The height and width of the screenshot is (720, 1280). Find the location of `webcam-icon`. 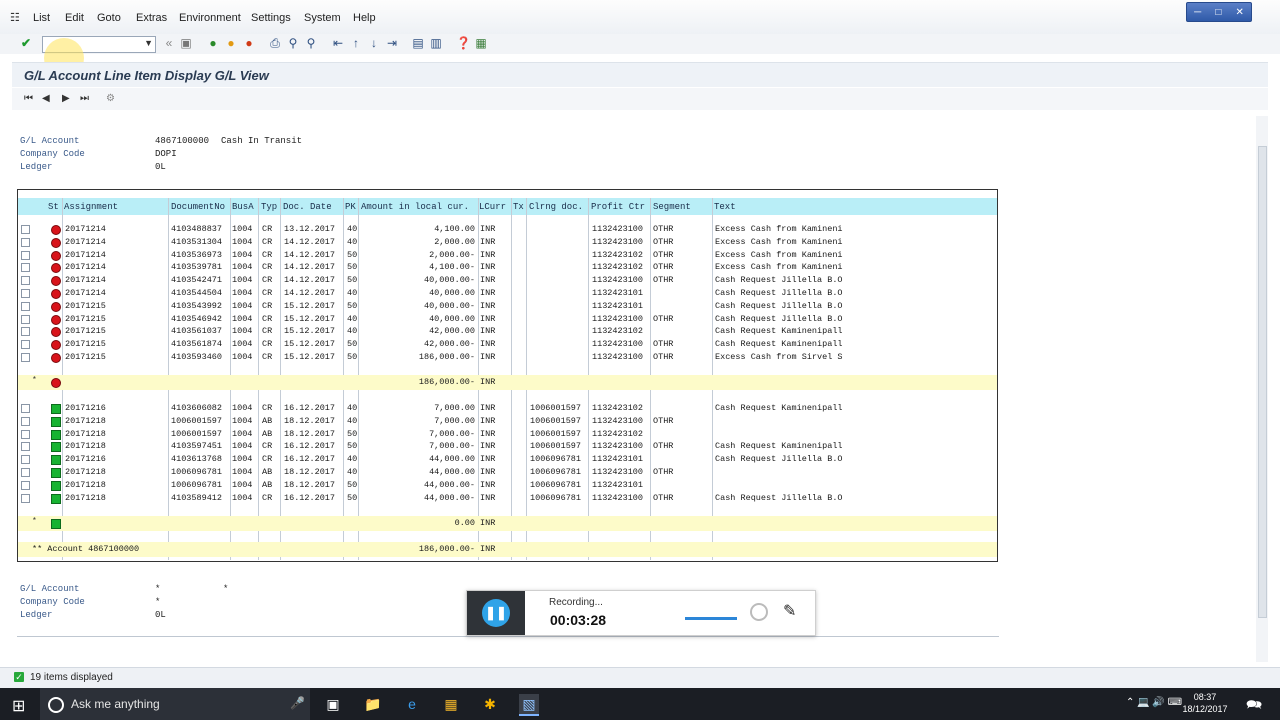

webcam-icon is located at coordinates (759, 612).